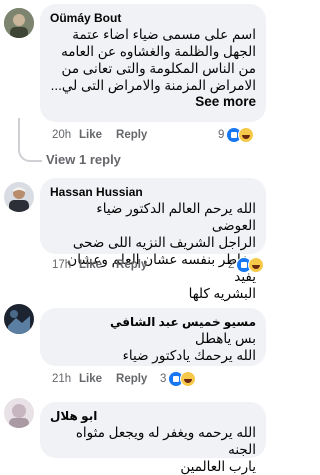  Describe the element at coordinates (231, 265) in the screenshot. I see `reaction-count: 2` at that location.